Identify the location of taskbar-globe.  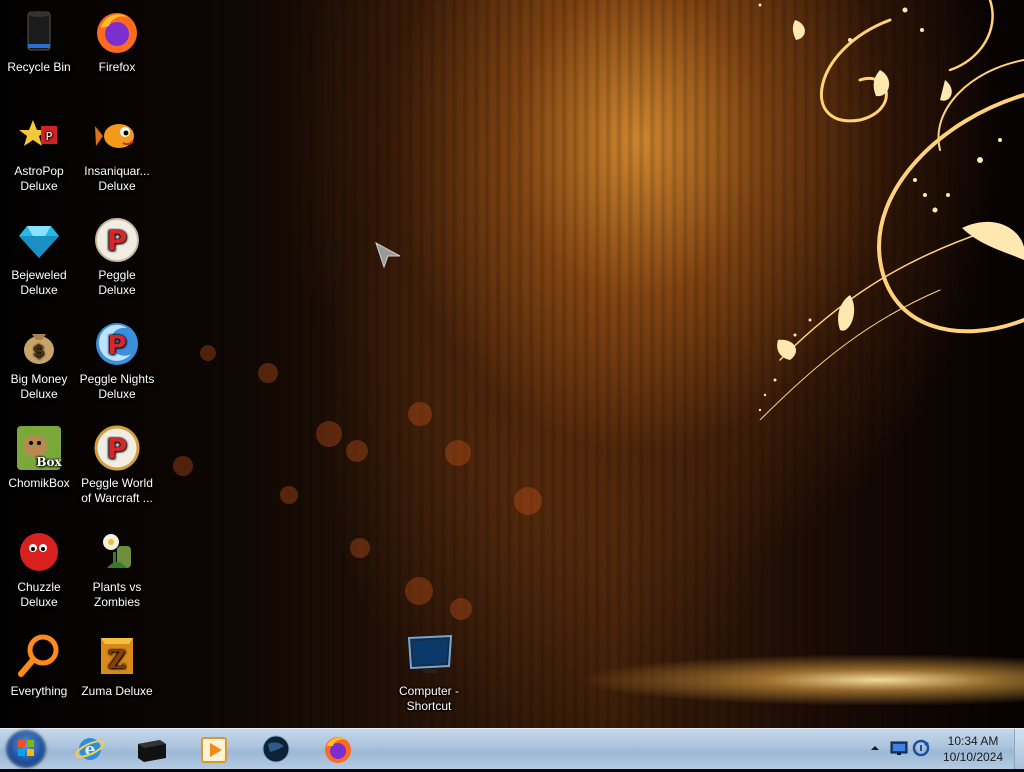
(276, 749).